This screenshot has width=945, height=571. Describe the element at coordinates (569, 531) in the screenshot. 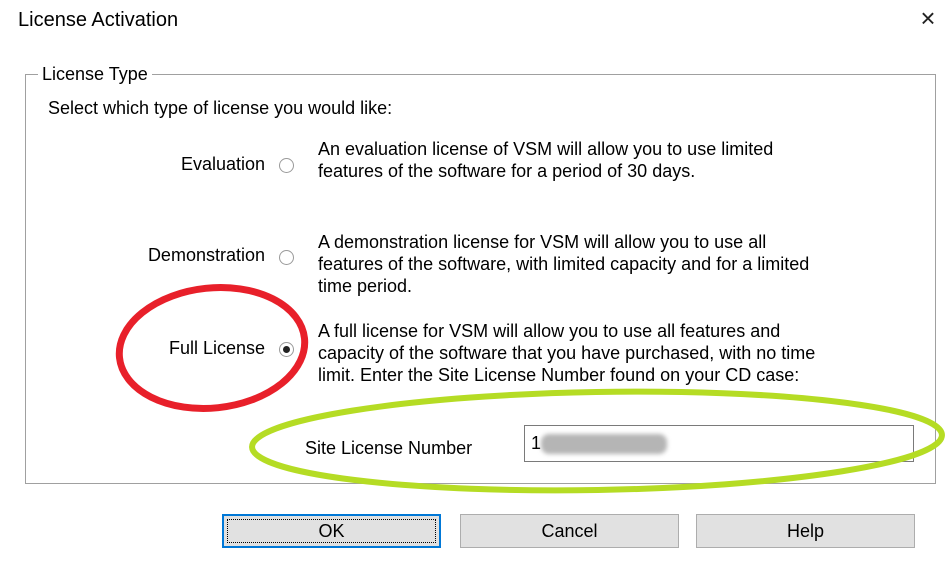

I see `cancel-button: Cancel` at that location.